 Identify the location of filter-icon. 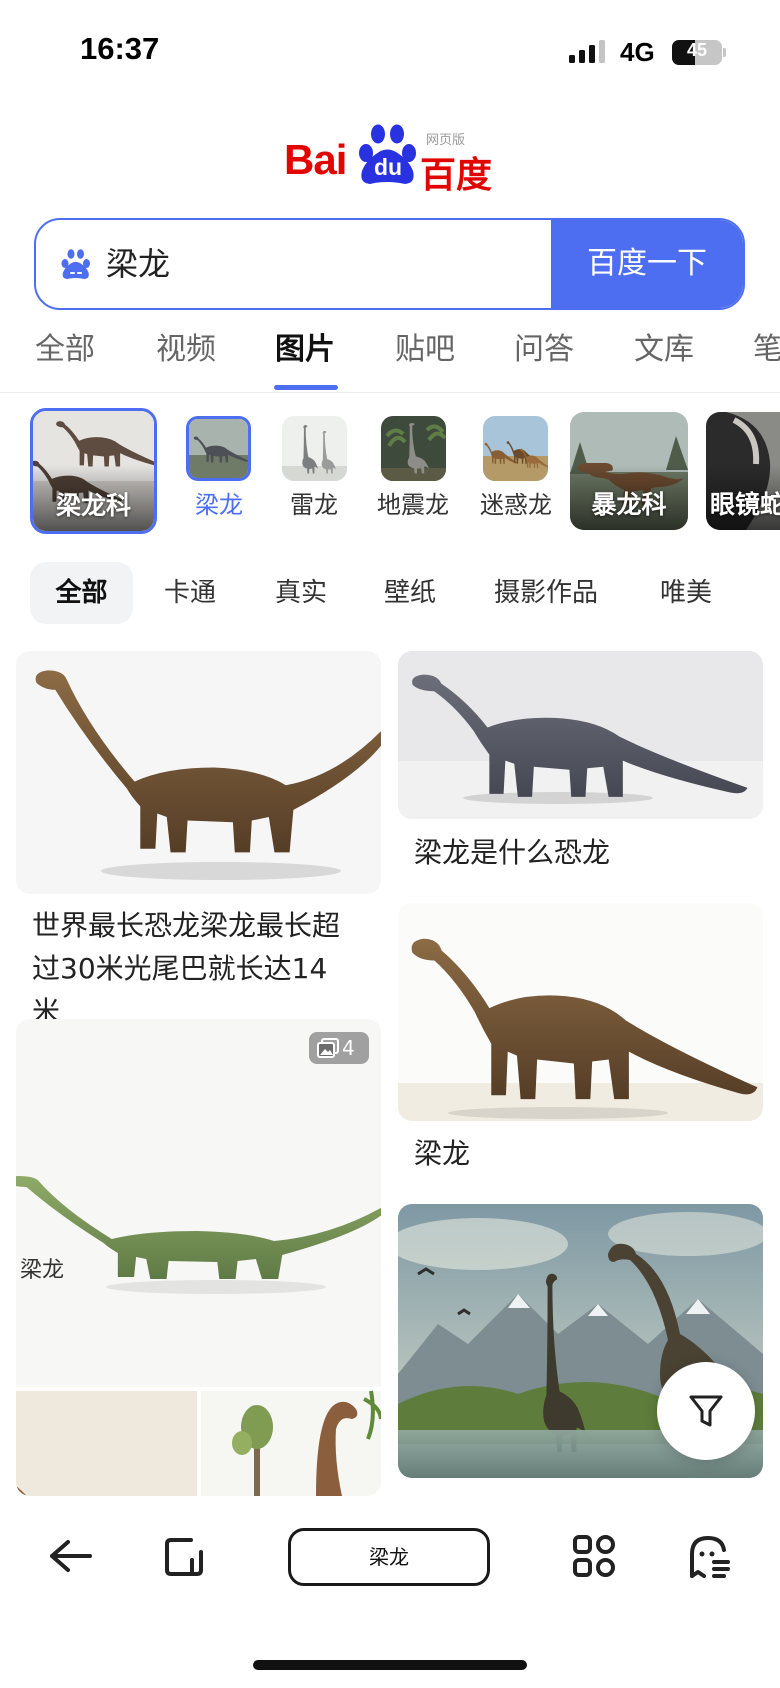
(706, 1411).